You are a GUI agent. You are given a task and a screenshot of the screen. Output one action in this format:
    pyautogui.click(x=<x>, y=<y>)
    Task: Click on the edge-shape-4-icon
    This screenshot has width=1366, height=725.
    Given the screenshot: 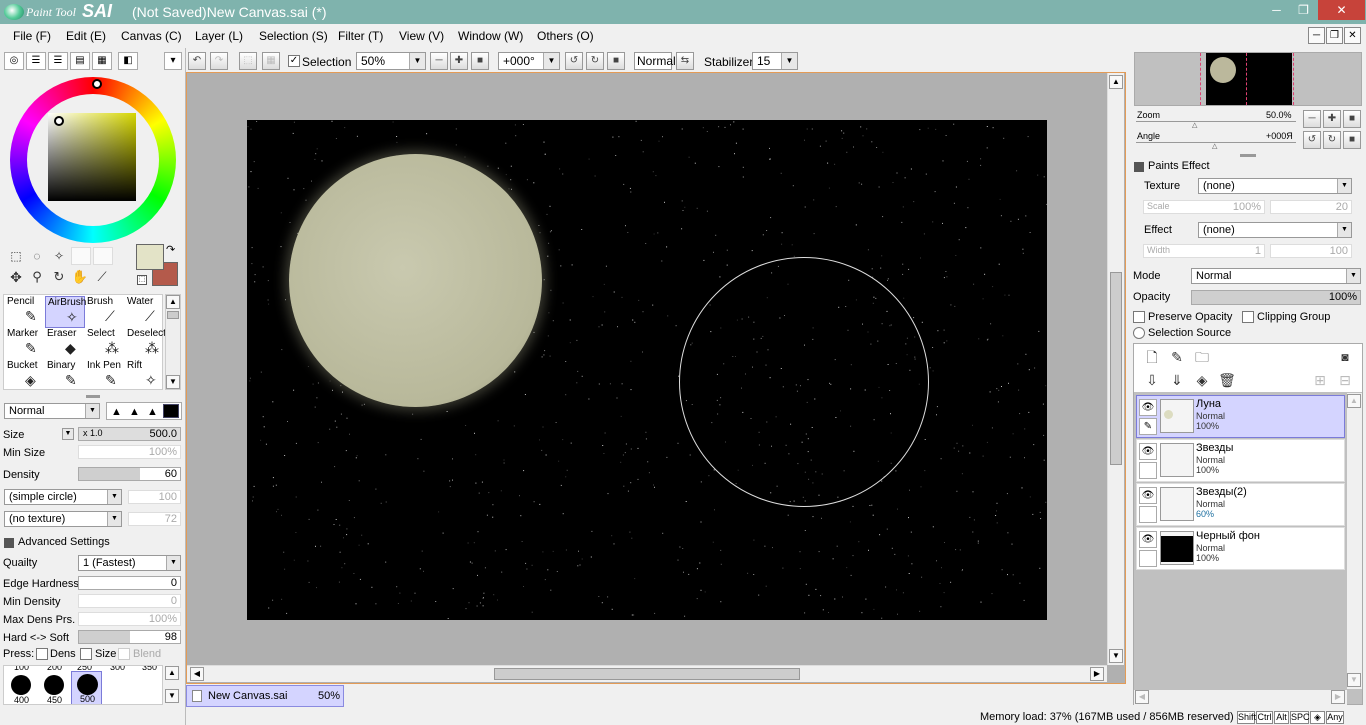 What is the action you would take?
    pyautogui.click(x=171, y=411)
    